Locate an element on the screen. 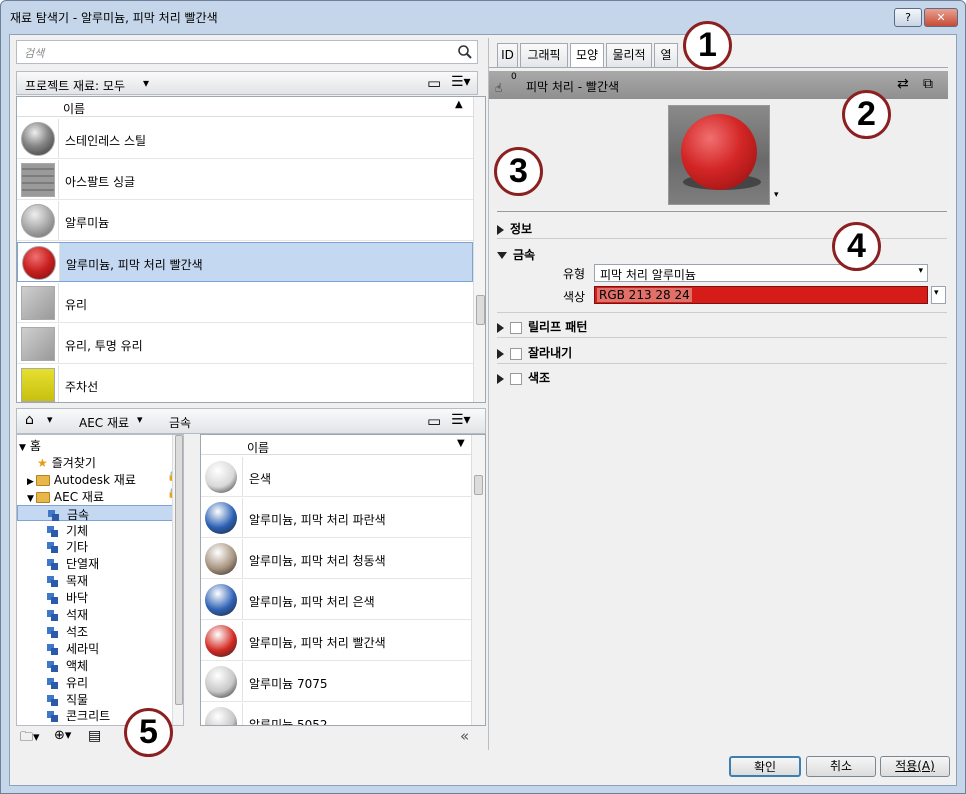  project-scrollbar is located at coordinates (479, 249).